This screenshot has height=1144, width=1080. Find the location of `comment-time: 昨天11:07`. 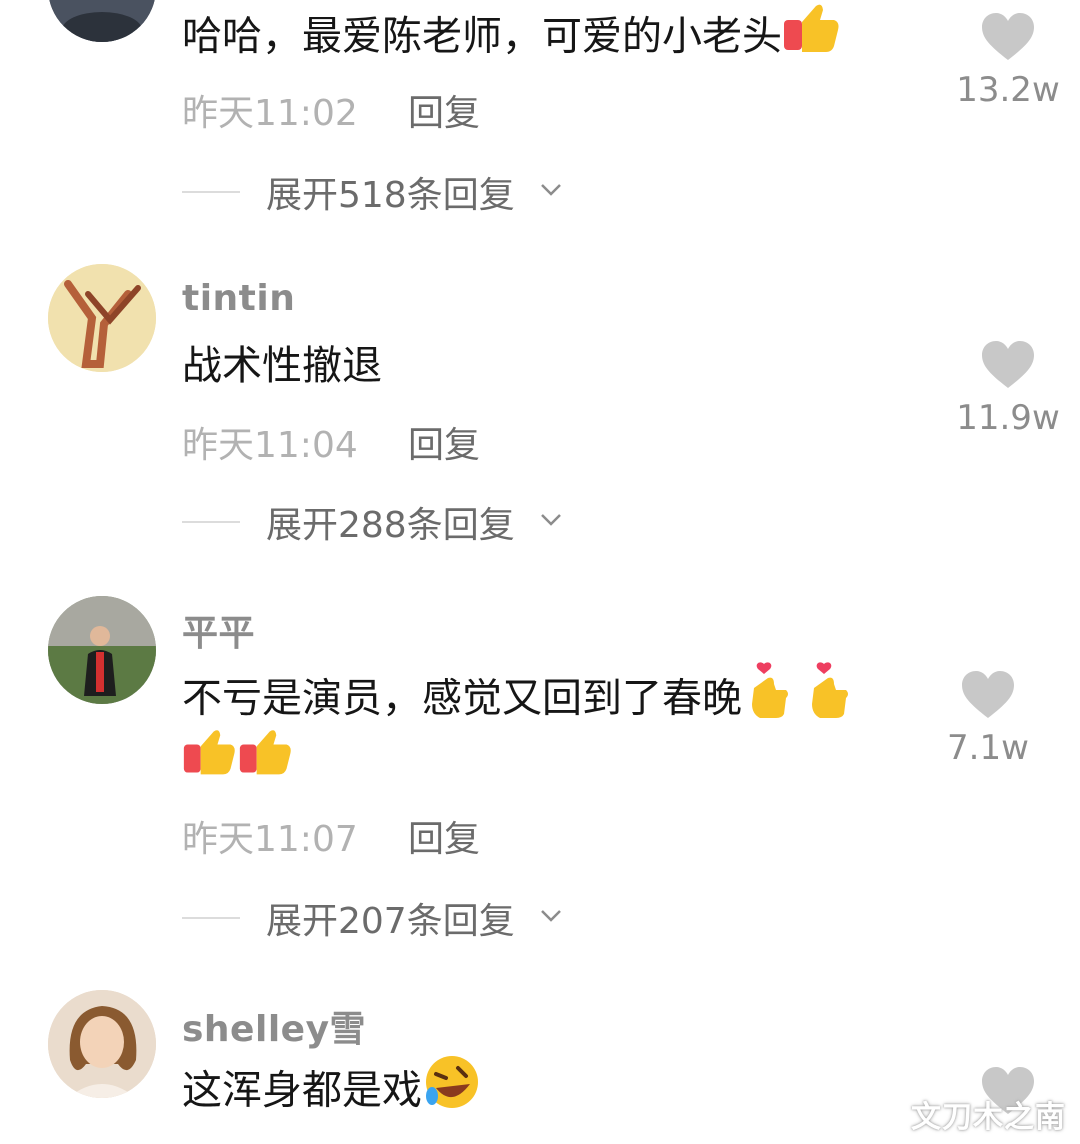

comment-time: 昨天11:07 is located at coordinates (270, 839).